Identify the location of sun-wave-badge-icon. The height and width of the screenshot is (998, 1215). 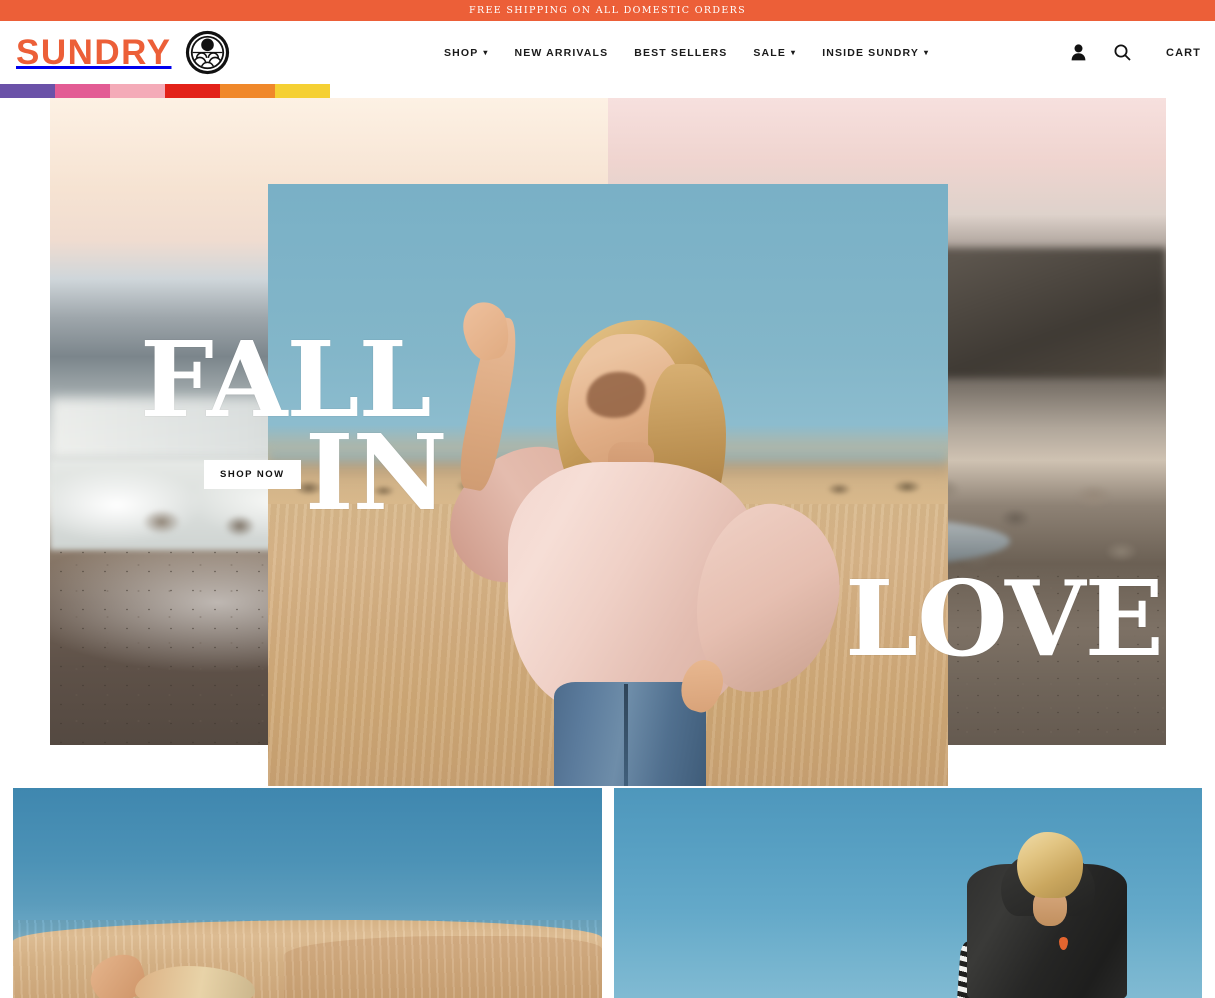
(207, 52).